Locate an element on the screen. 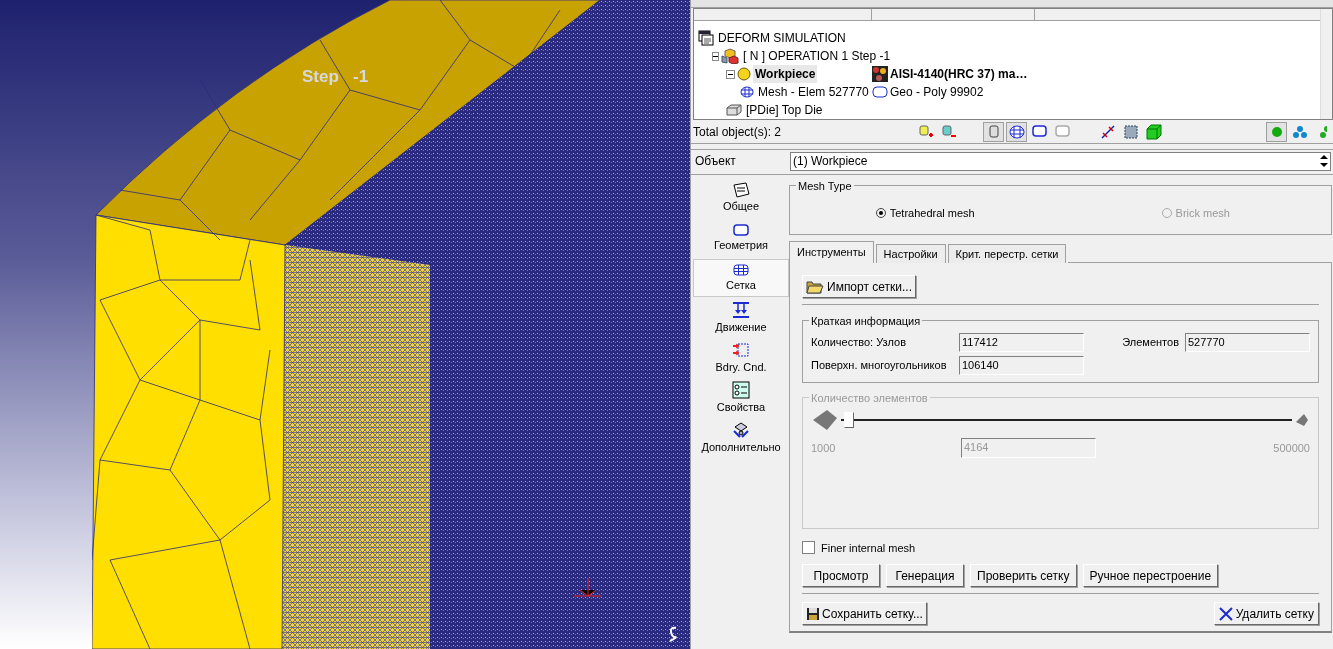  object-label: Объект is located at coordinates (716, 161).